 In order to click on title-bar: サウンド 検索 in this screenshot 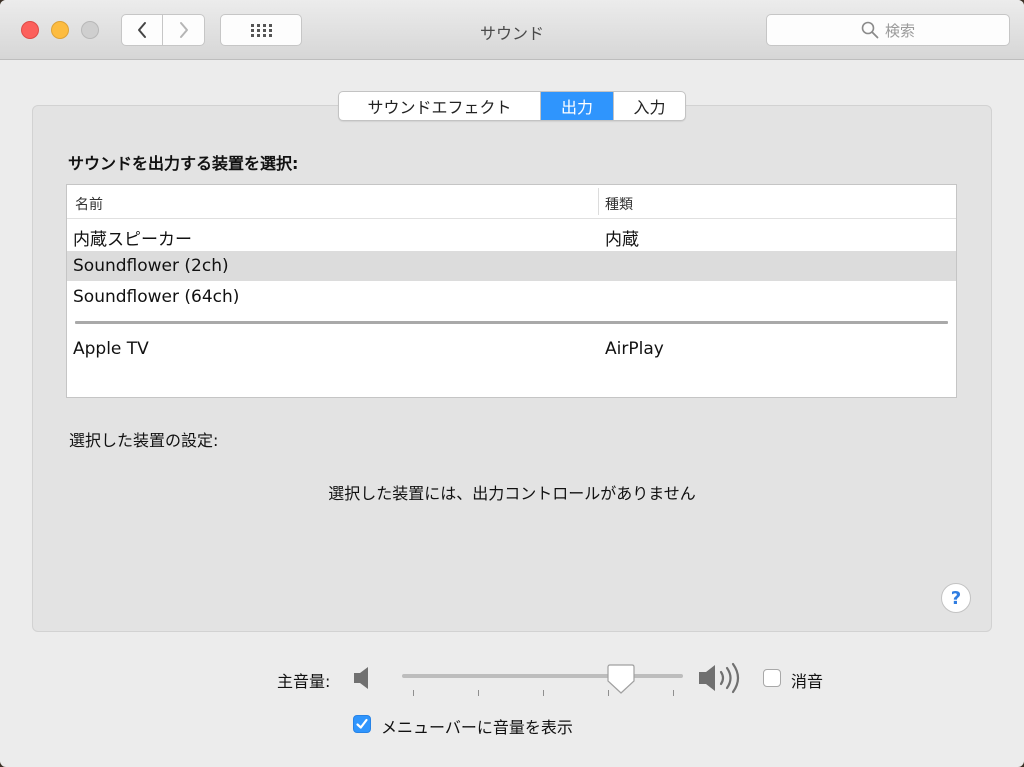, I will do `click(512, 30)`.